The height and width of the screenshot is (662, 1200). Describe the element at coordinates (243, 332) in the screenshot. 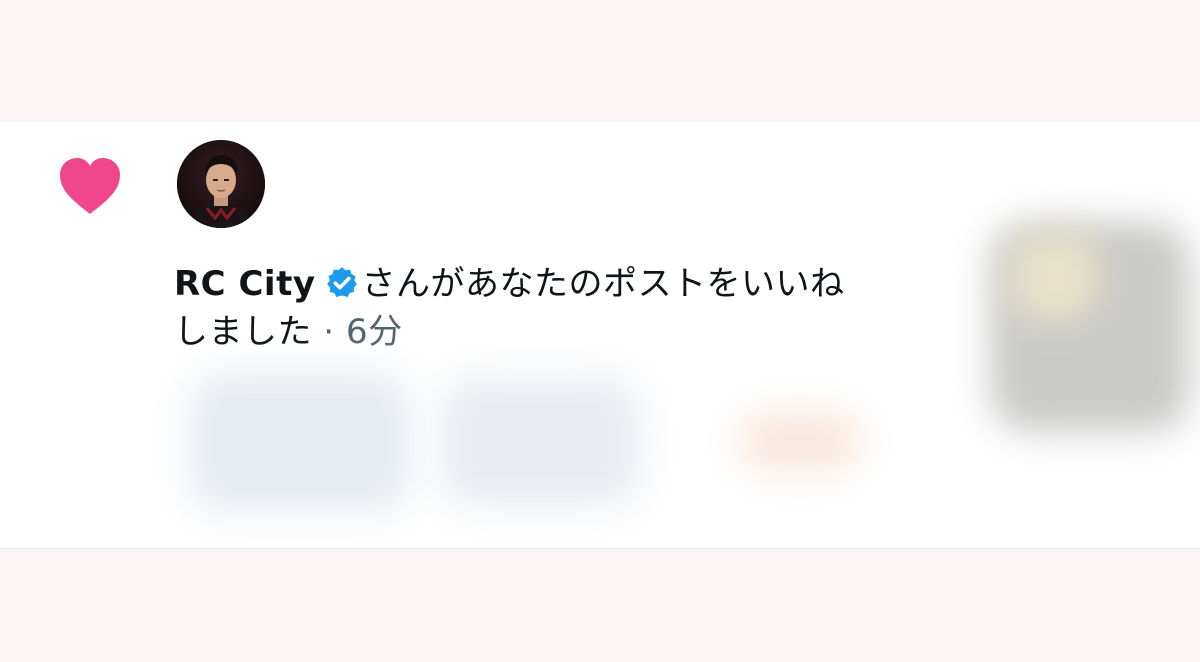

I see `action-text-line2: しました` at that location.